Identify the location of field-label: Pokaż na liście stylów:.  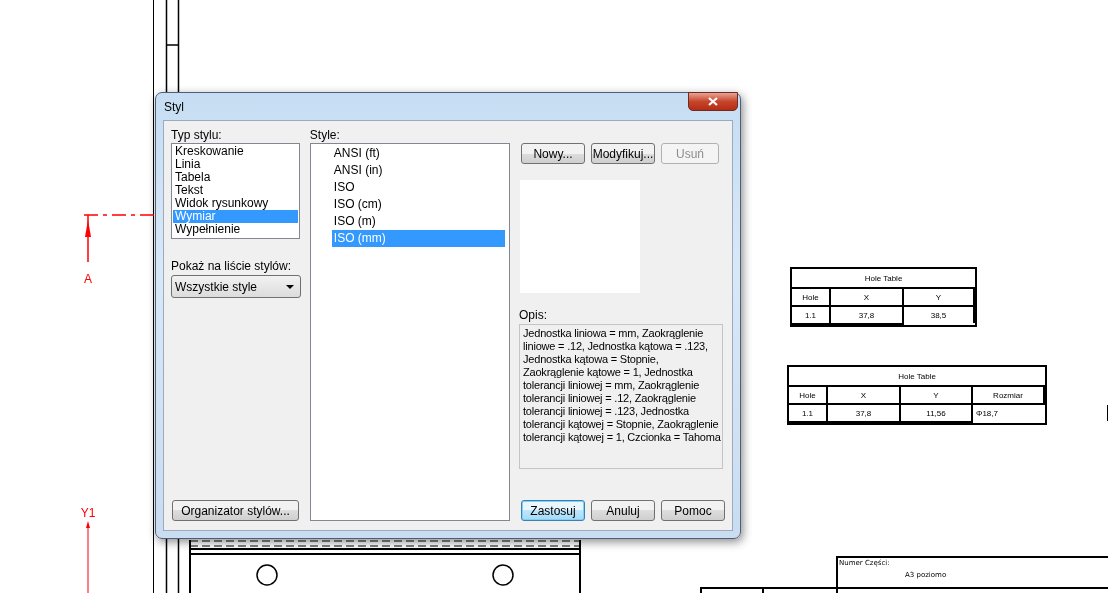
(232, 266).